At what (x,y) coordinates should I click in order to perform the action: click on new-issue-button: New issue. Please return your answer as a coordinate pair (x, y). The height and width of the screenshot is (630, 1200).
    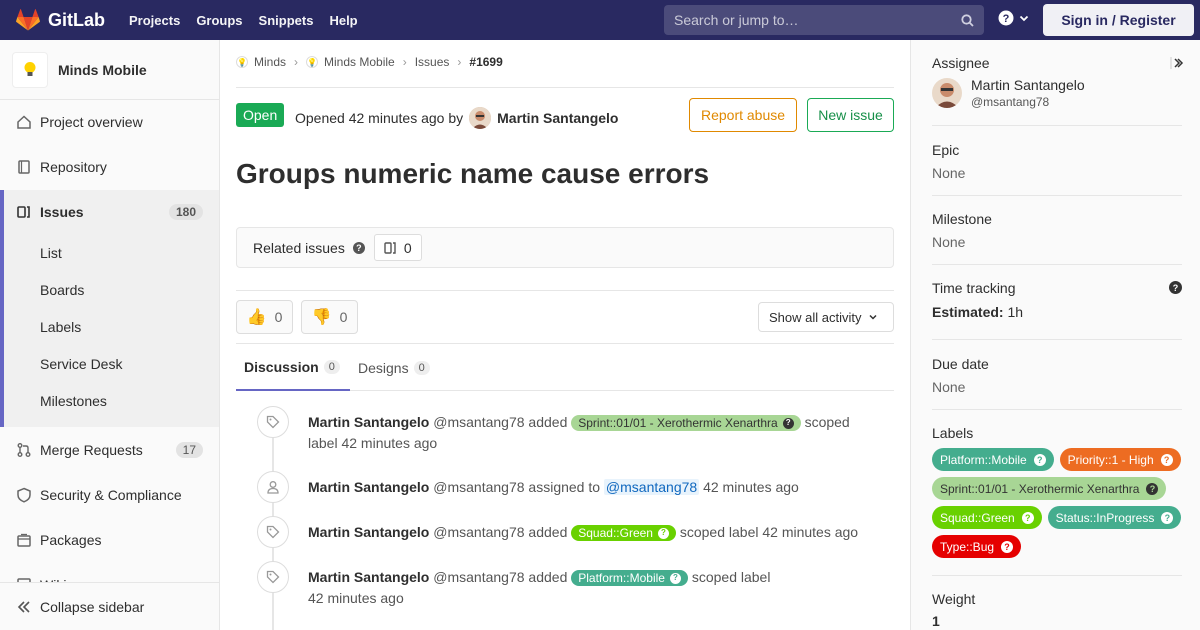
    Looking at the image, I should click on (850, 115).